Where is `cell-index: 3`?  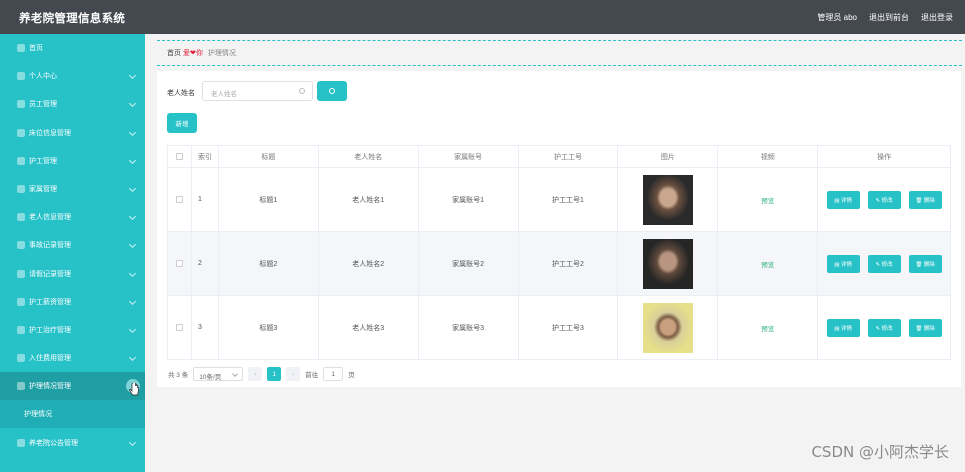 cell-index: 3 is located at coordinates (205, 328).